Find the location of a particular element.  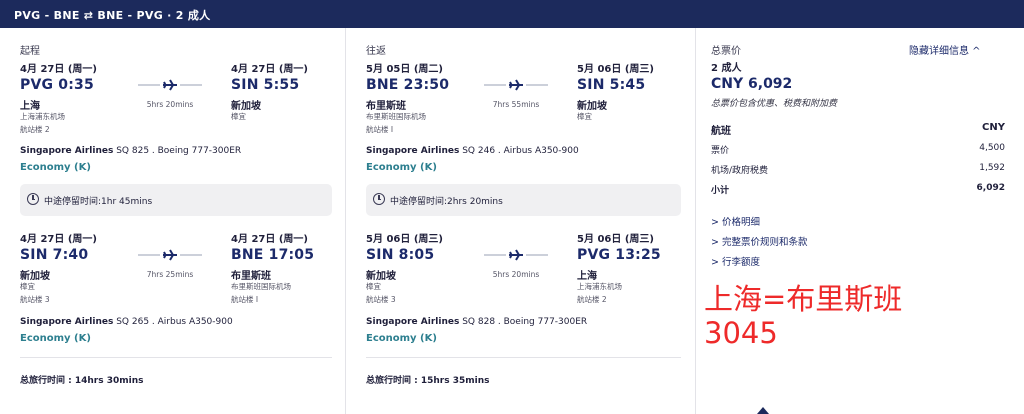

subtotal-label: 小计 is located at coordinates (720, 191).